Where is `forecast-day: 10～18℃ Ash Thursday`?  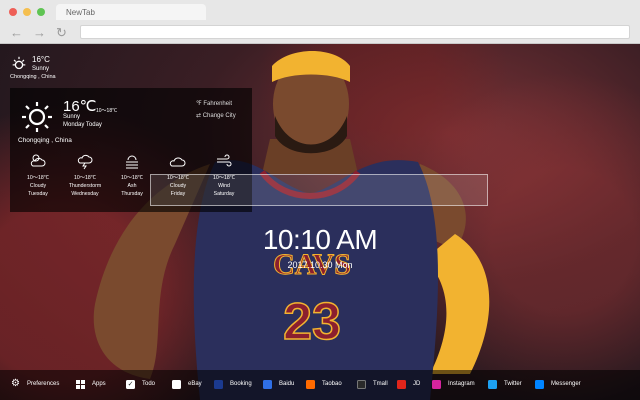
forecast-day: 10～18℃ Ash Thursday is located at coordinates (132, 175).